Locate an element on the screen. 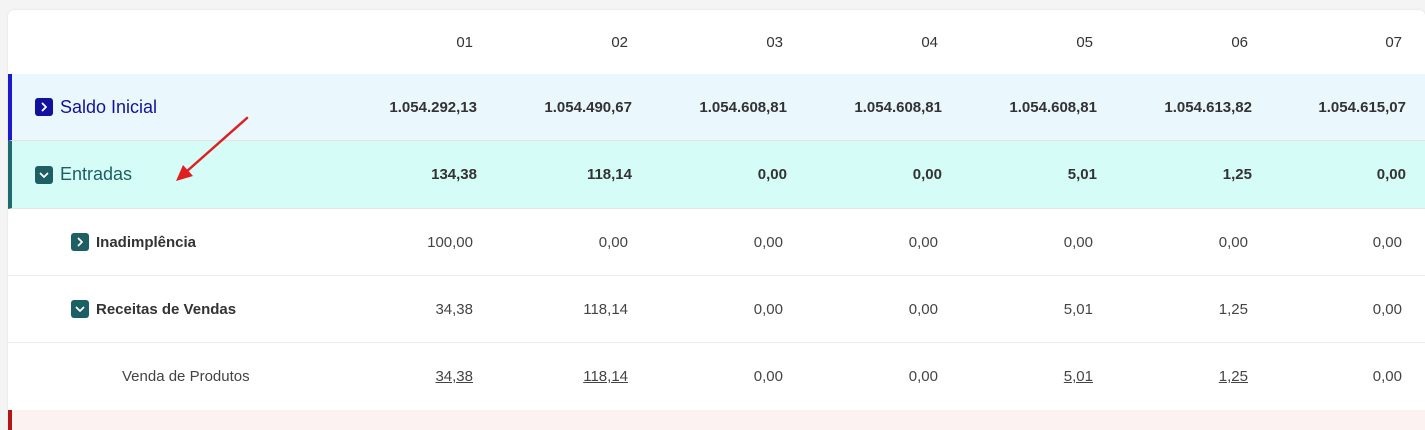 The width and height of the screenshot is (1425, 430). column-header: 03 is located at coordinates (774, 42).